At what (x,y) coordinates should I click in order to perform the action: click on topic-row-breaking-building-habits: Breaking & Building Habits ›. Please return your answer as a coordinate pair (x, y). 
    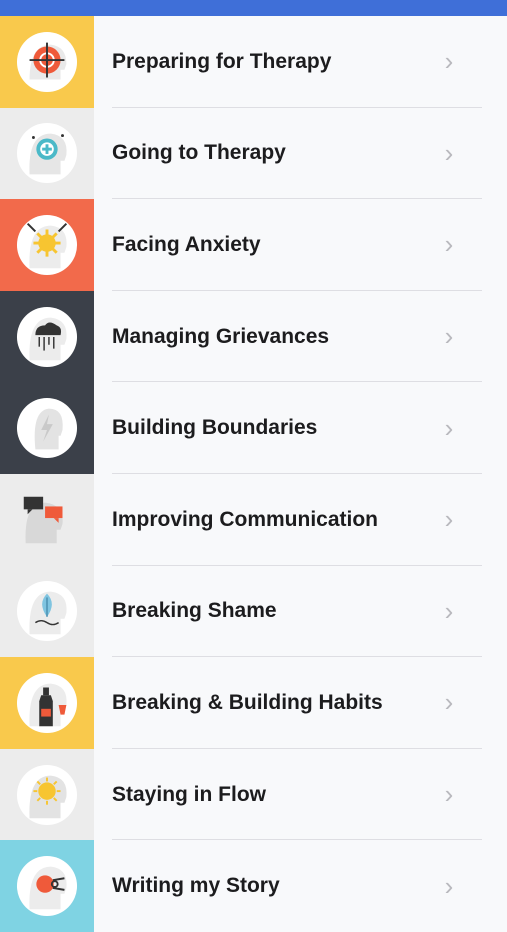
    Looking at the image, I should click on (253, 703).